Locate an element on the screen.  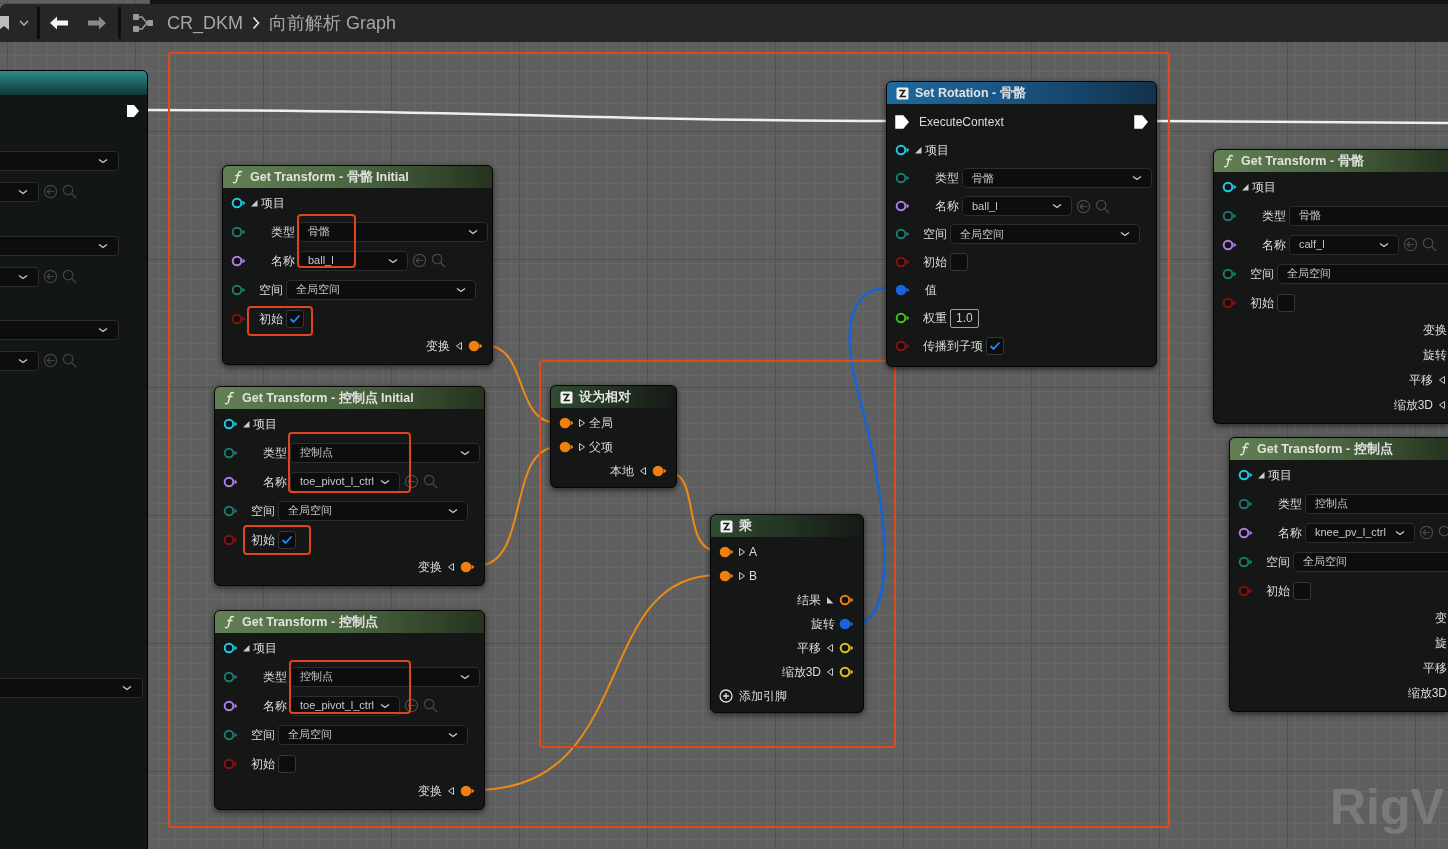
node: Set Rotation - 骨骼 ExecuteContext 项目 类型 骨骼 名称 ball_l 空间 全局空间 初始 值 权重 1.0 传播到子项 is located at coordinates (1021, 224).